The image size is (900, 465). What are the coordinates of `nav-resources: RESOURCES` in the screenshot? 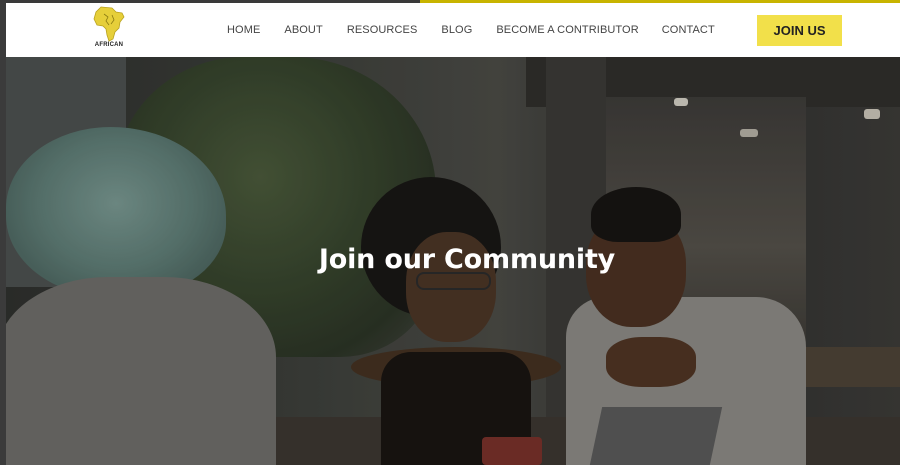 It's located at (382, 30).